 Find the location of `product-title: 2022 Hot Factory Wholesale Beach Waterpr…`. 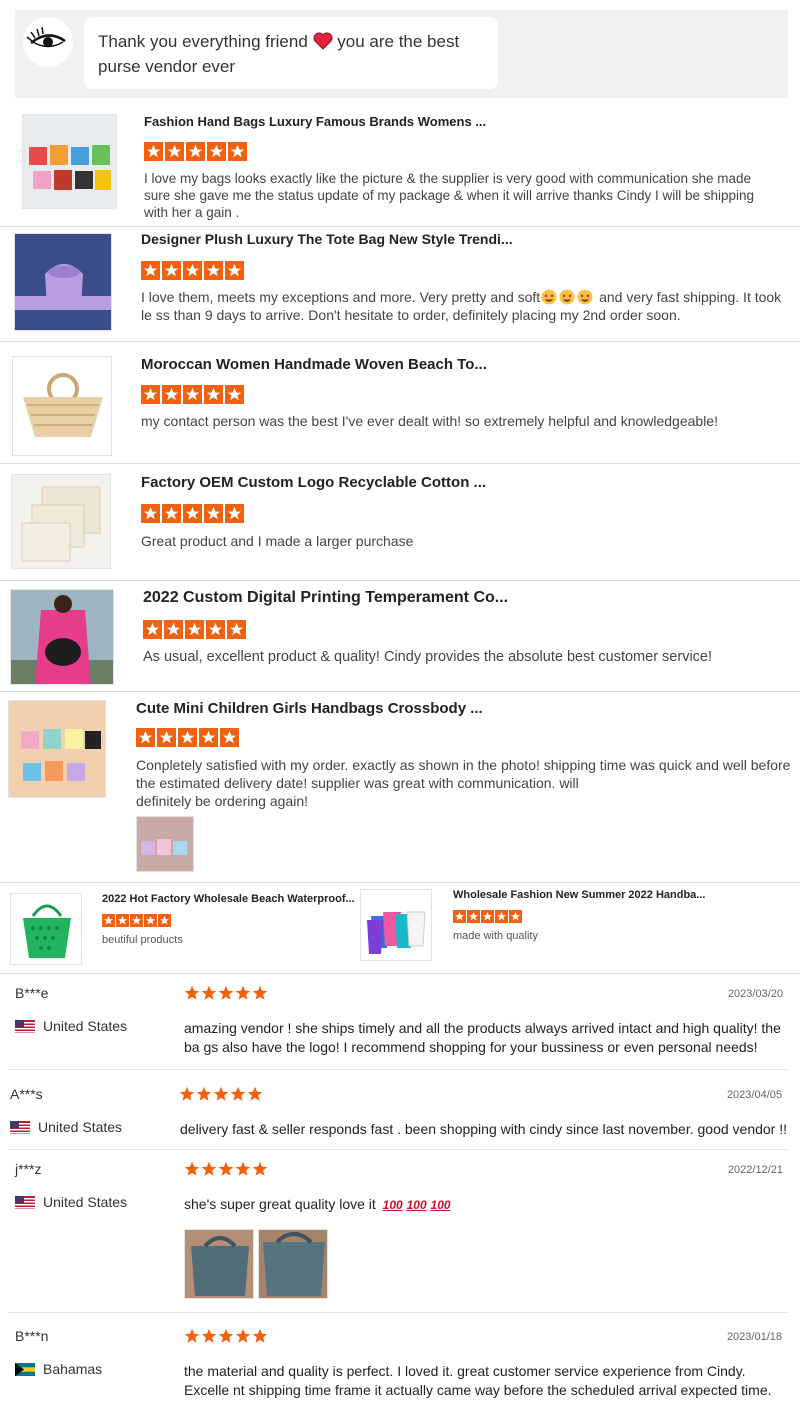

product-title: 2022 Hot Factory Wholesale Beach Waterpr… is located at coordinates (228, 899).